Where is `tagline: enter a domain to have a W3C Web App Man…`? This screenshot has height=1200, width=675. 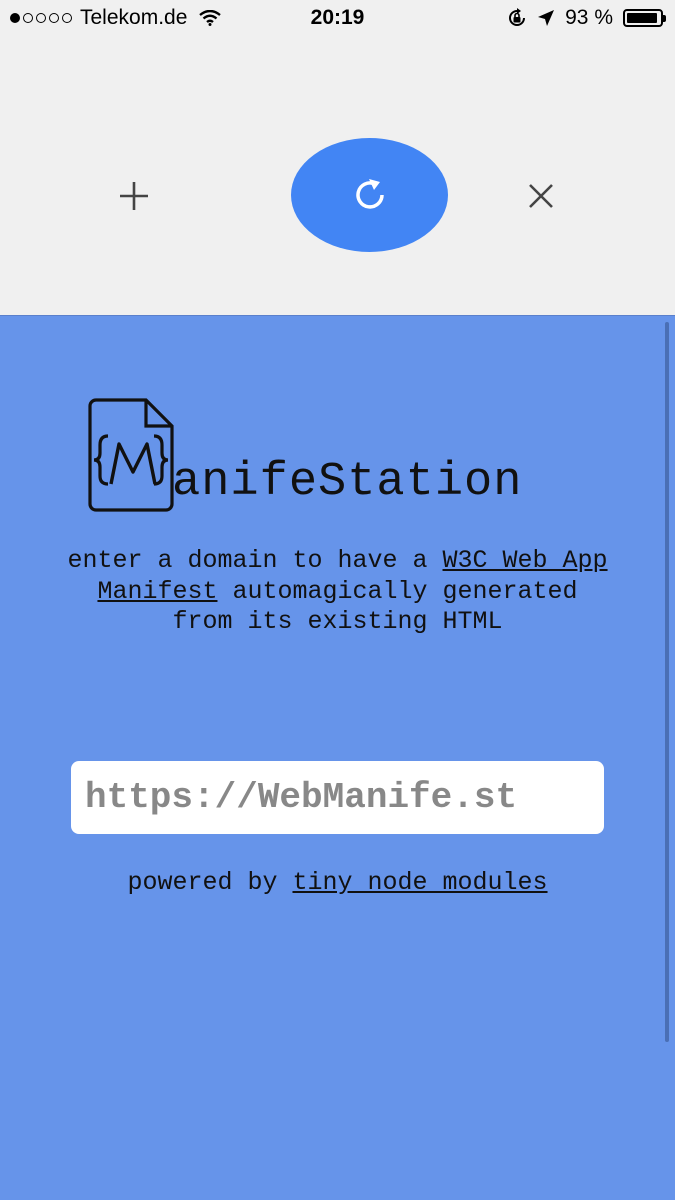 tagline: enter a domain to have a W3C Web App Man… is located at coordinates (337, 591).